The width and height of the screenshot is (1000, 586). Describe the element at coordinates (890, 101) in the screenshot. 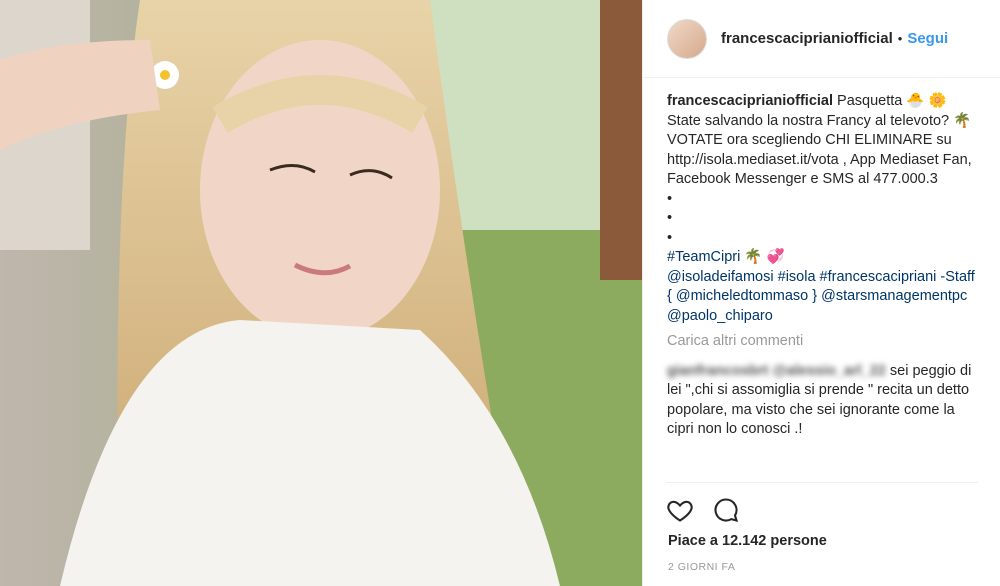

I see `caption-line: Pasquetta 🐣 🌼` at that location.